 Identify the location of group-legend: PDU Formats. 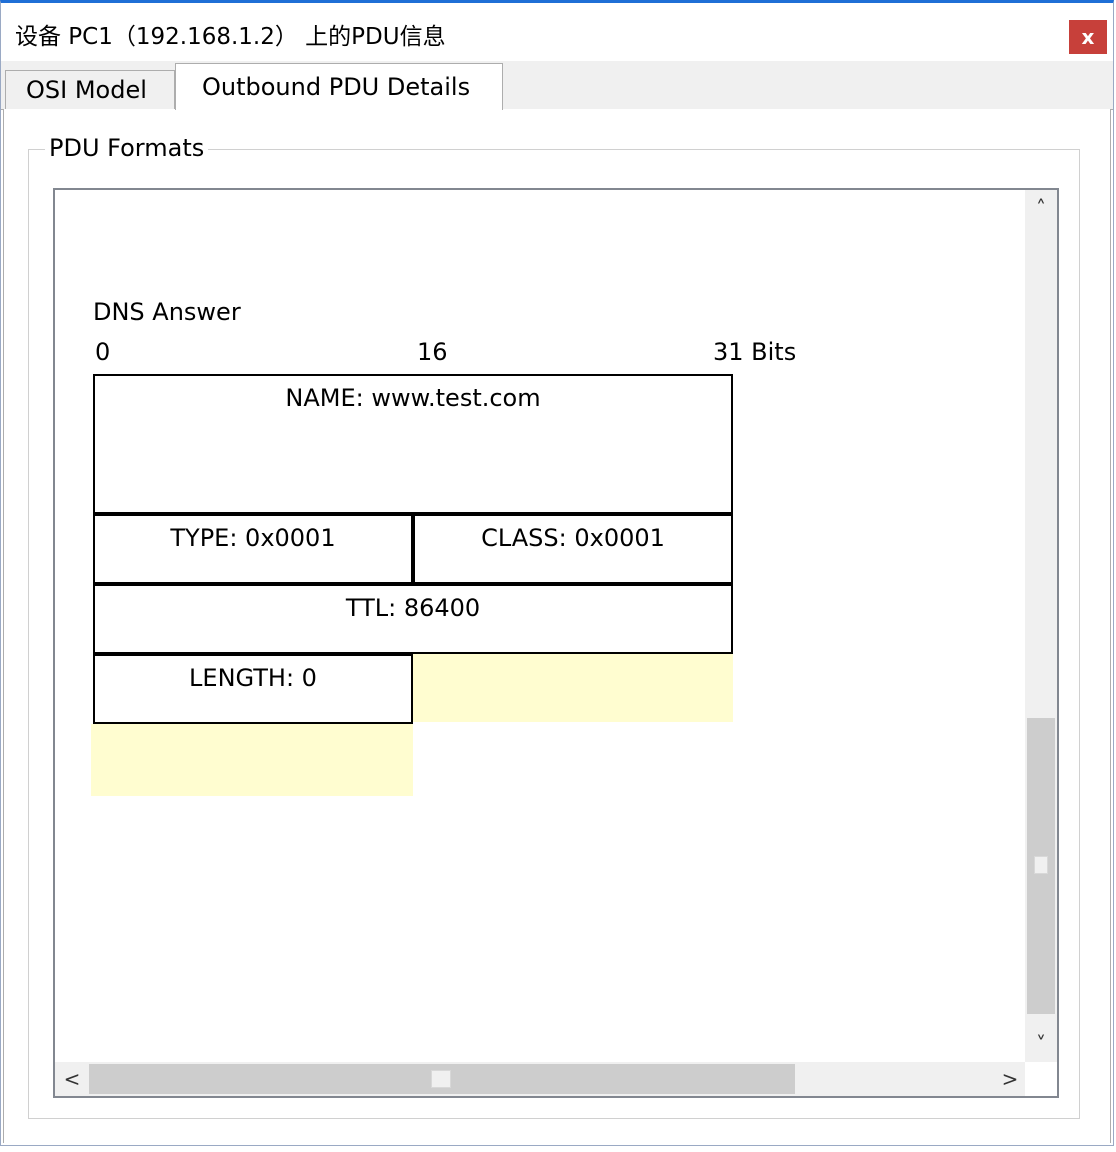
(127, 148).